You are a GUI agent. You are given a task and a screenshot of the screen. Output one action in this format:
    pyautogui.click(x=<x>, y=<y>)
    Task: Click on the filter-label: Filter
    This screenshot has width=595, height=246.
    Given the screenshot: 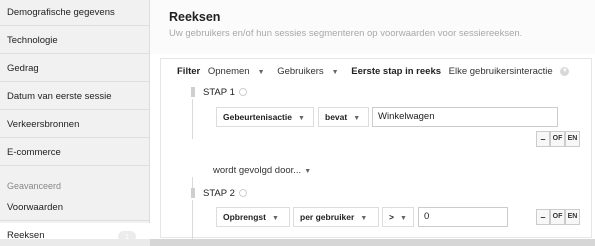 What is the action you would take?
    pyautogui.click(x=189, y=71)
    